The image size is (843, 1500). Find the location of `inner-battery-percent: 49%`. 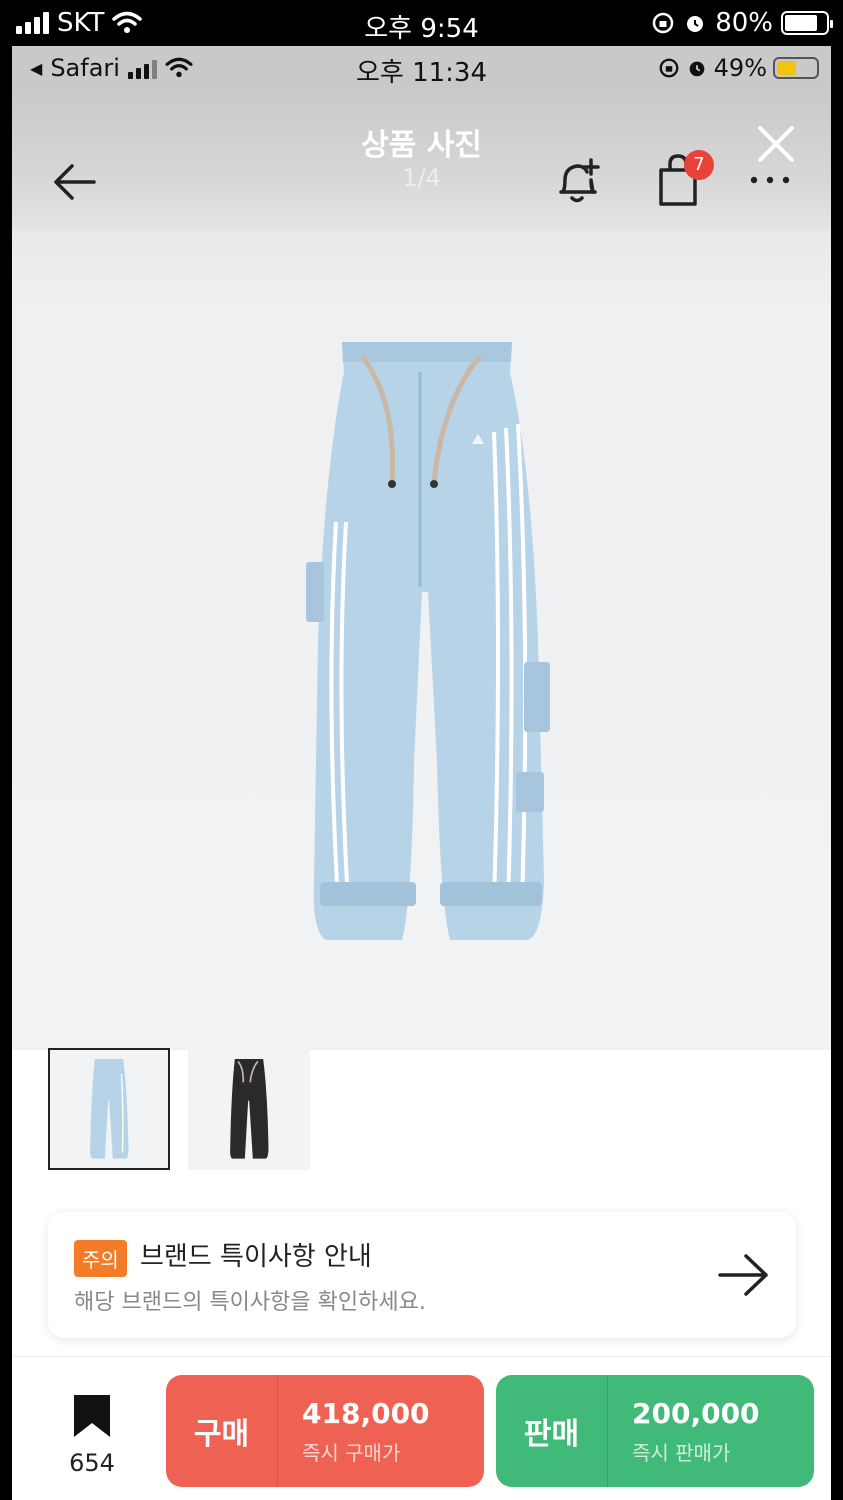

inner-battery-percent: 49% is located at coordinates (740, 68).